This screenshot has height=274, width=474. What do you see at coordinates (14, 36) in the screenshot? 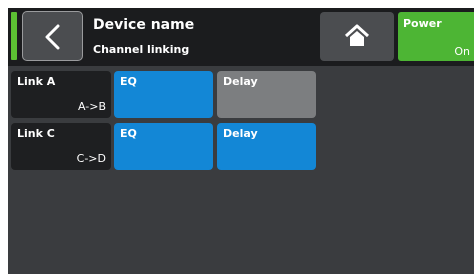
I see `status-indicator` at bounding box center [14, 36].